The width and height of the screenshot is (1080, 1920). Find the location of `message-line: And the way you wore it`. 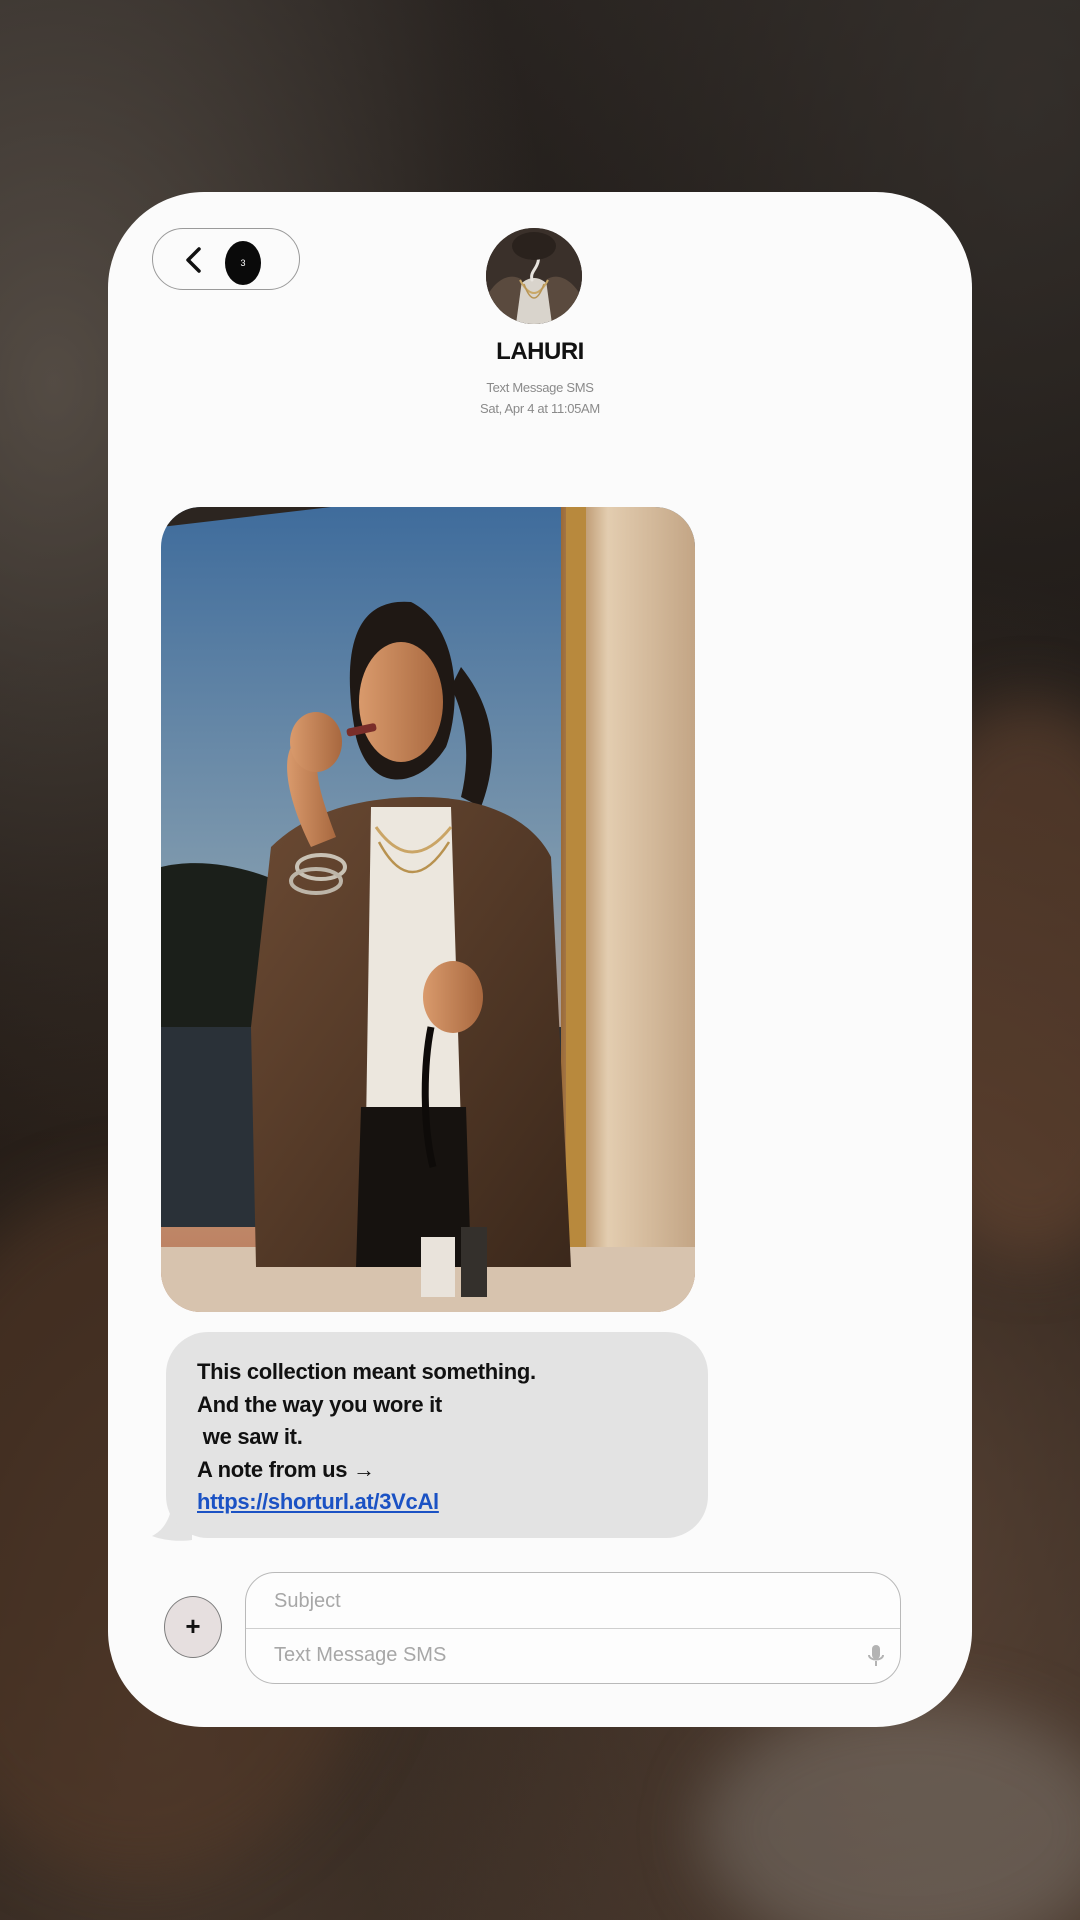

message-line: And the way you wore it is located at coordinates (319, 1404).